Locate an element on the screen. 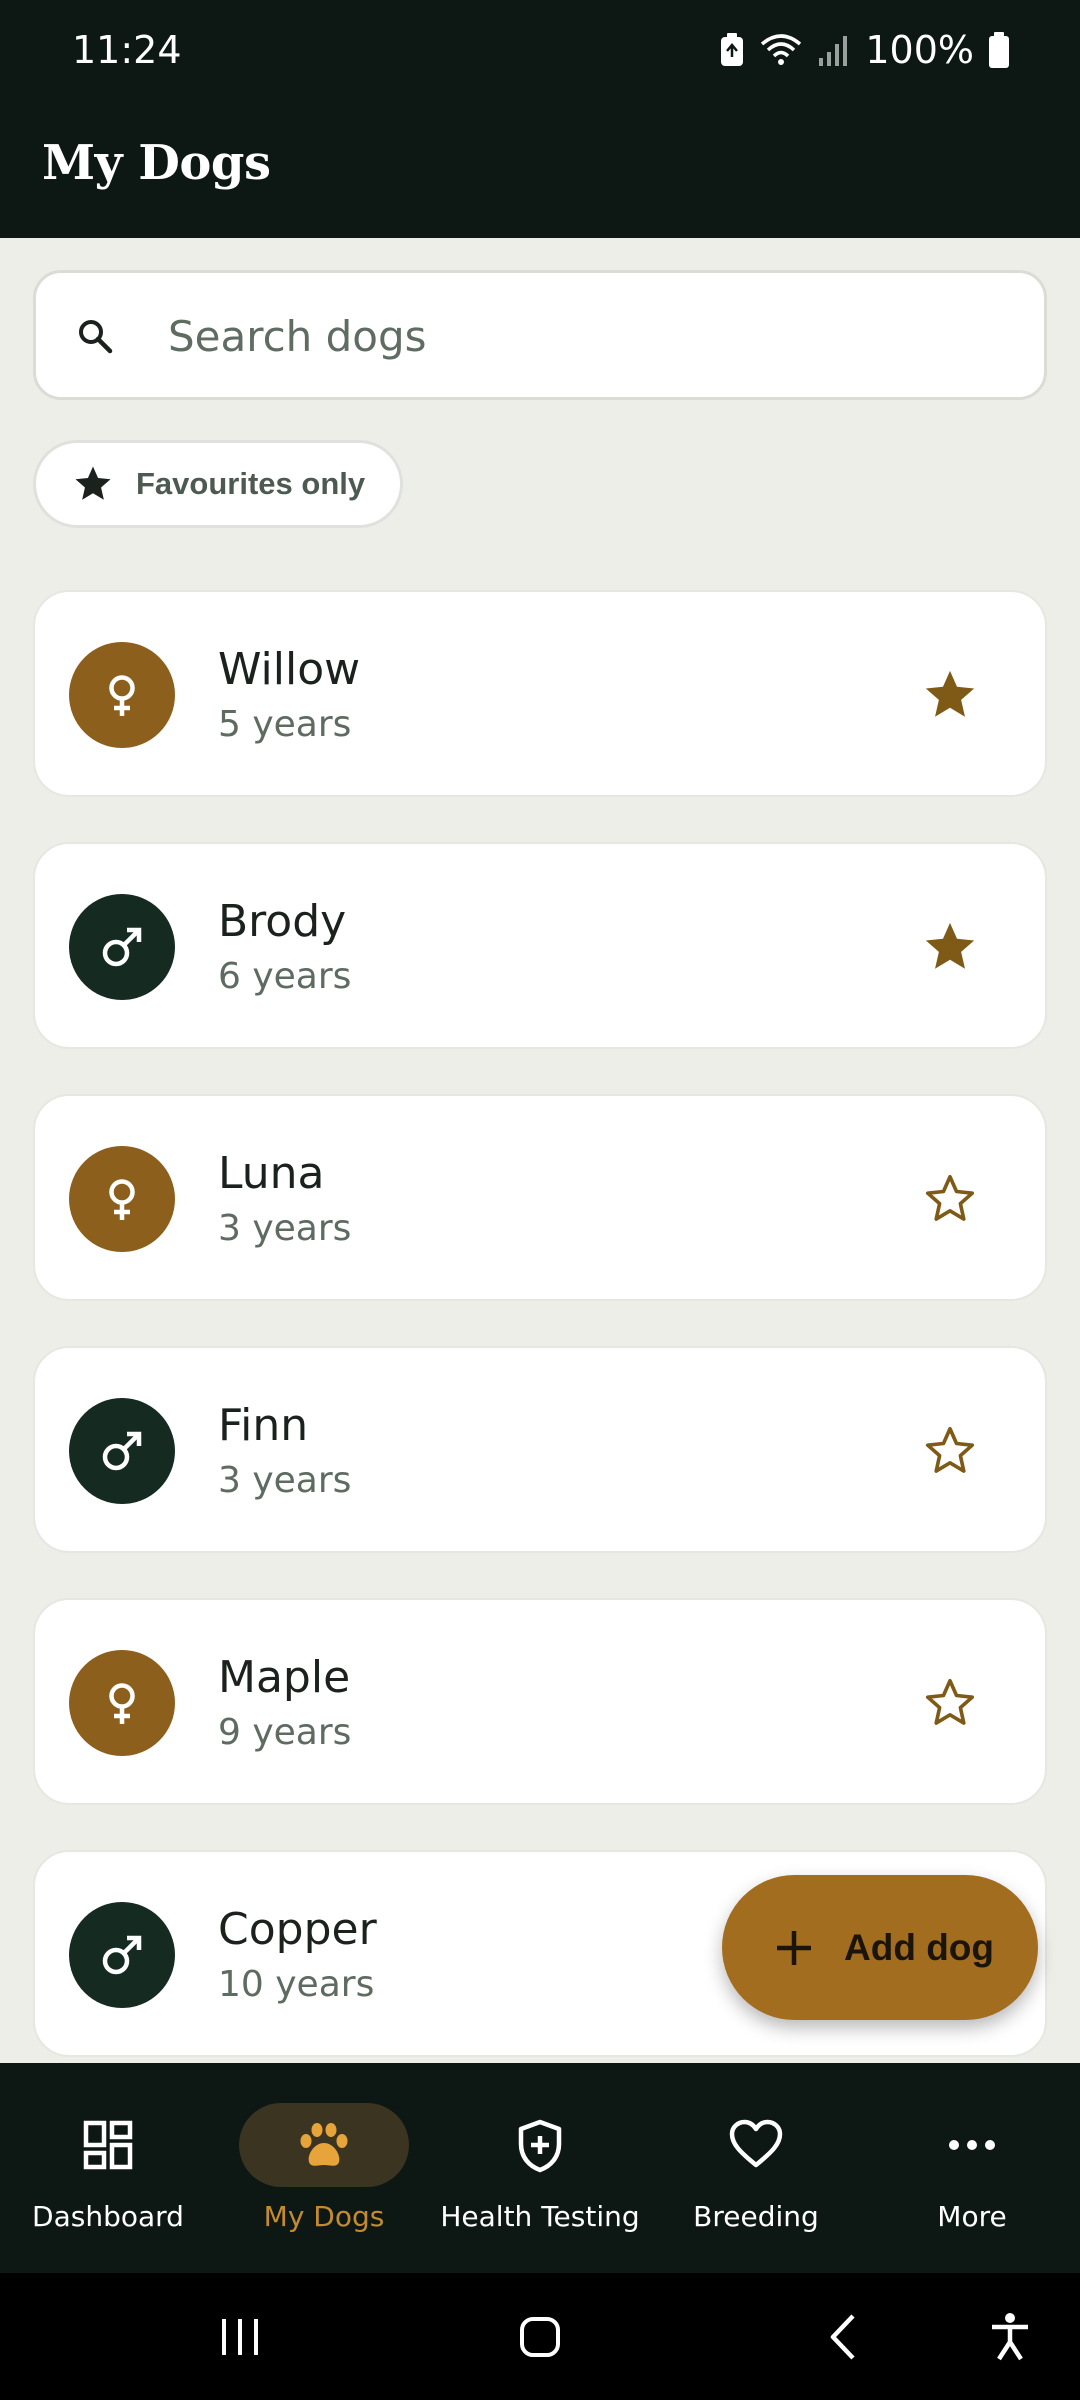  dog-card-finn: Finn 3 years is located at coordinates (540, 1449).